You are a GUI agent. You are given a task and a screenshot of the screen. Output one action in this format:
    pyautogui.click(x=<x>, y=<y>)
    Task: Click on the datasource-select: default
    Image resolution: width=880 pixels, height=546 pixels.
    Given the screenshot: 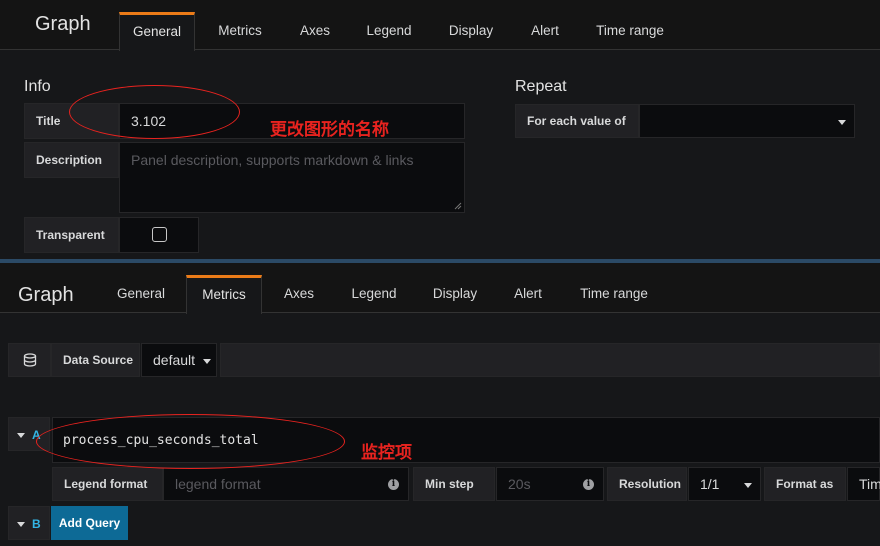 What is the action you would take?
    pyautogui.click(x=179, y=360)
    